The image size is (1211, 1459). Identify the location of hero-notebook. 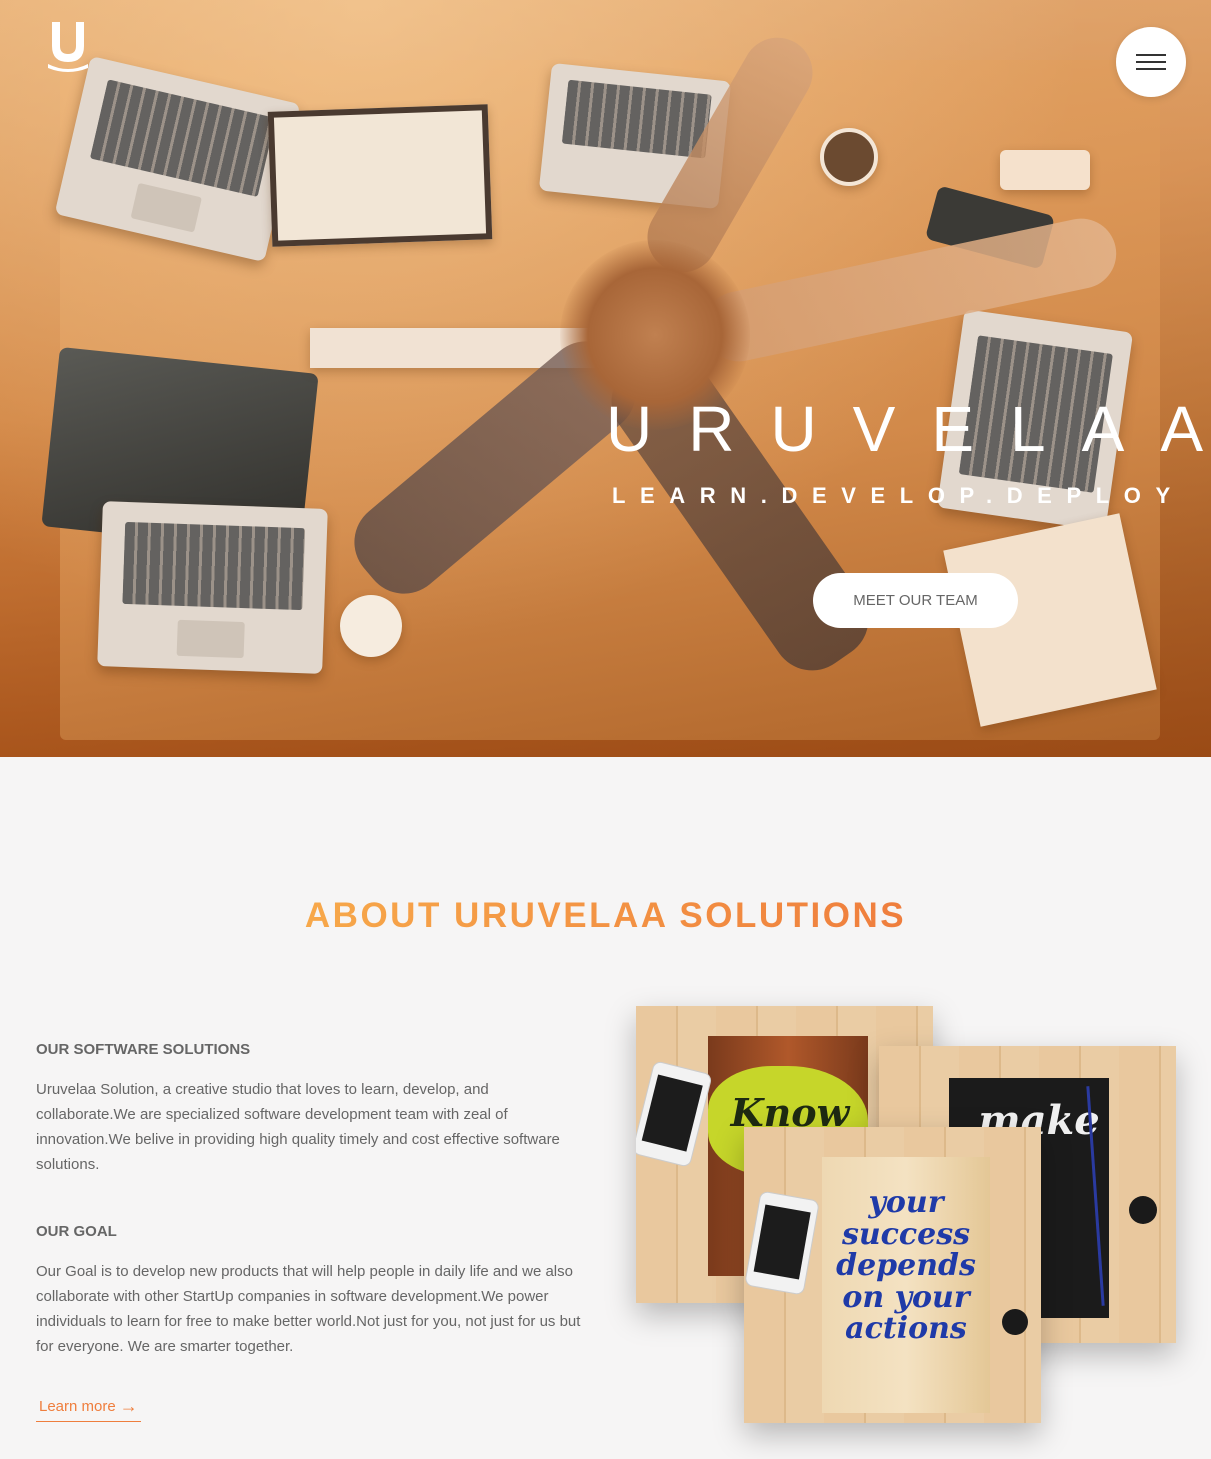
(380, 175).